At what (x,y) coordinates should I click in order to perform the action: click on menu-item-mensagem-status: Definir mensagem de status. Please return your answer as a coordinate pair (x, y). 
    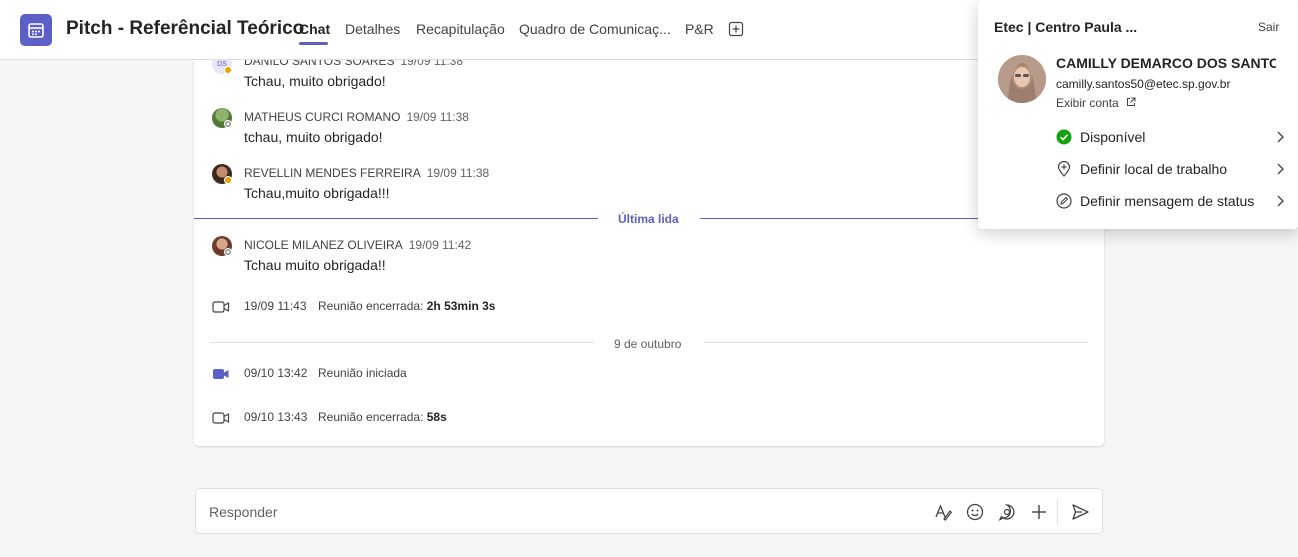
    Looking at the image, I should click on (1171, 201).